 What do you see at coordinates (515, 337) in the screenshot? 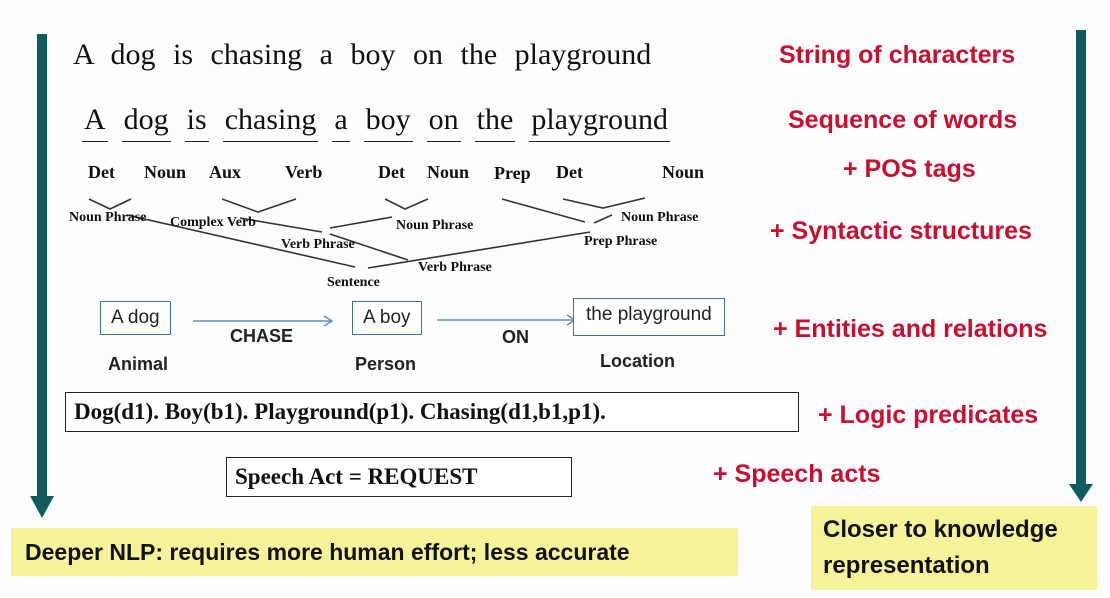
I see `relation-label: ON` at bounding box center [515, 337].